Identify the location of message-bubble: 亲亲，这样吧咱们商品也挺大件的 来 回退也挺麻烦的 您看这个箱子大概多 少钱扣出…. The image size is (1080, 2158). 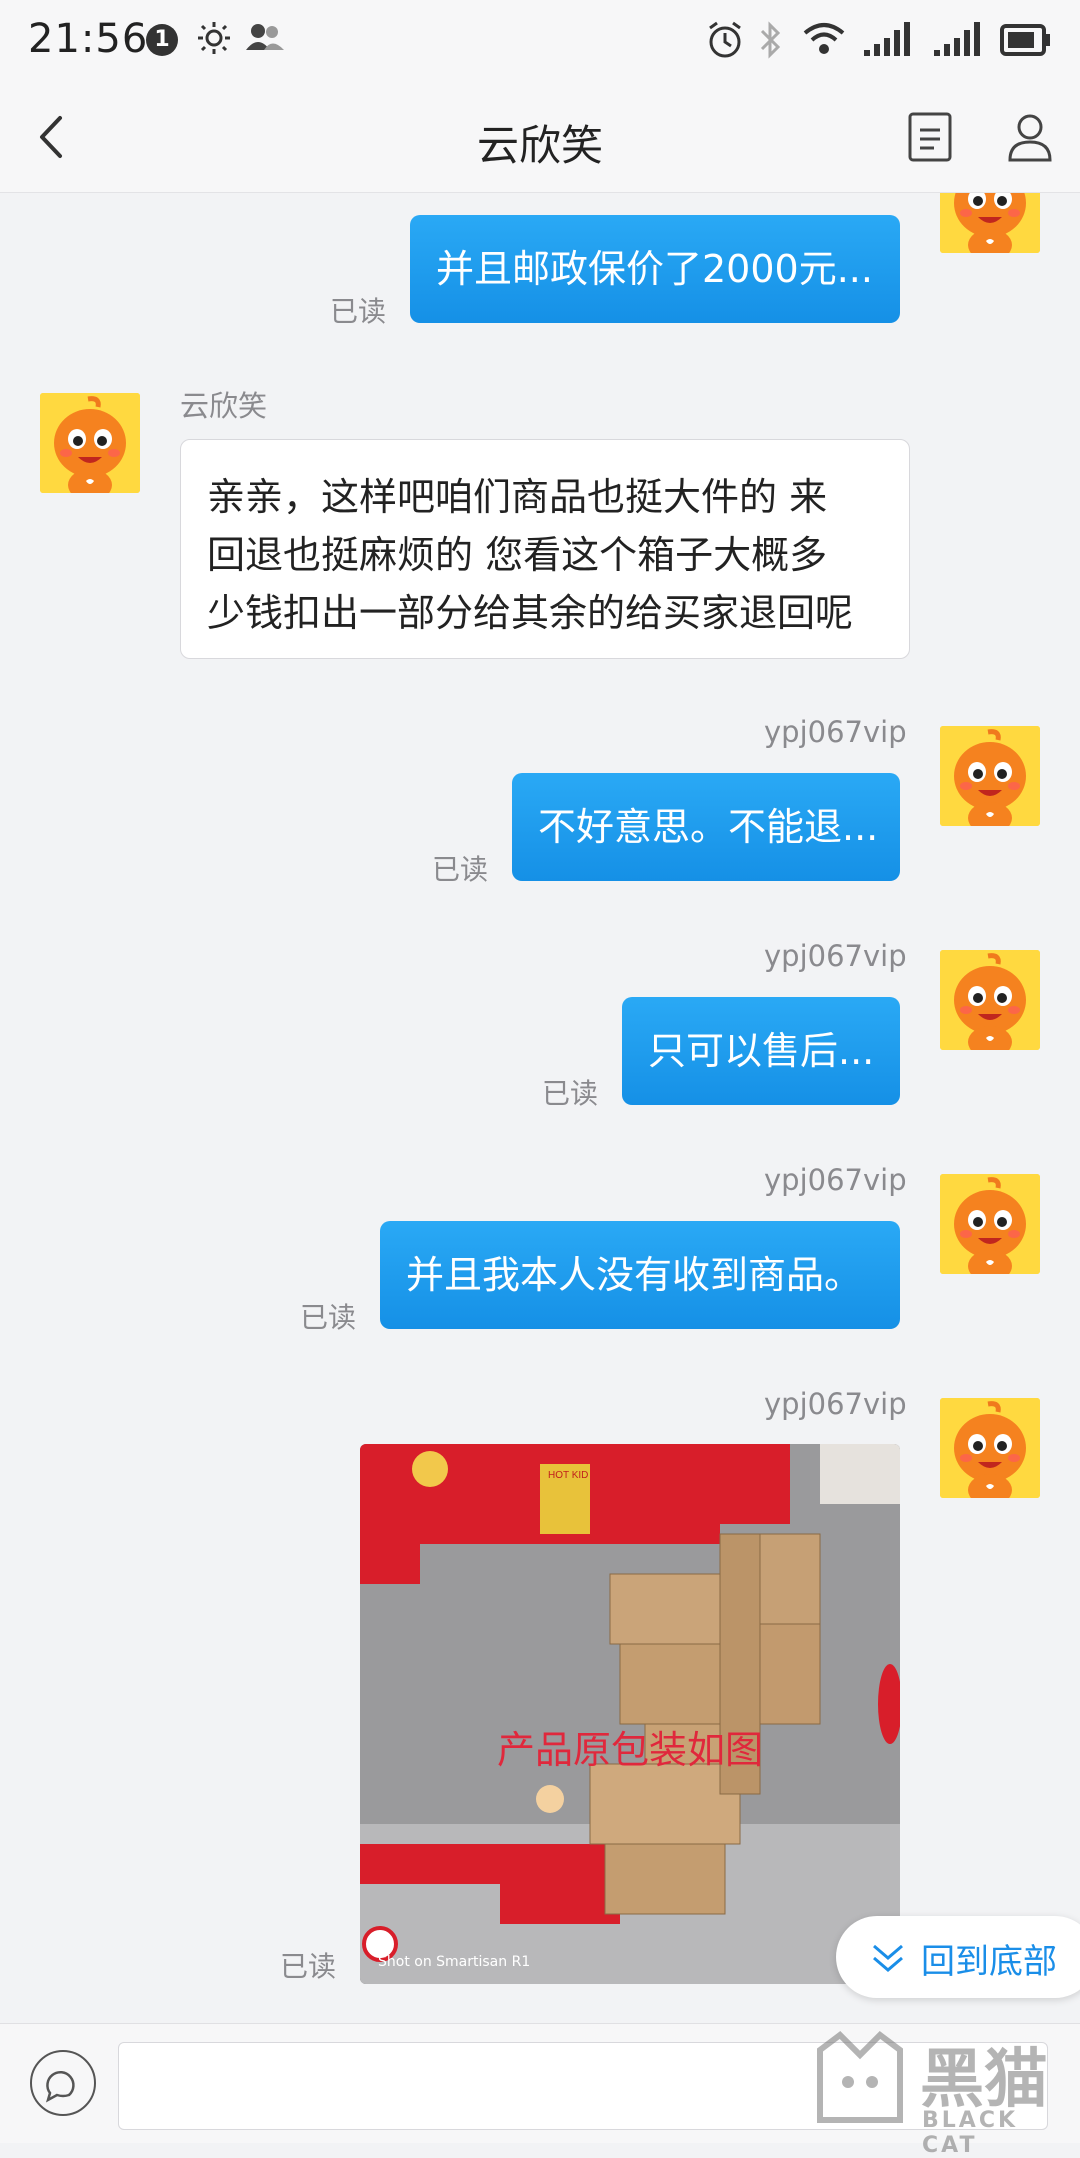
(545, 549).